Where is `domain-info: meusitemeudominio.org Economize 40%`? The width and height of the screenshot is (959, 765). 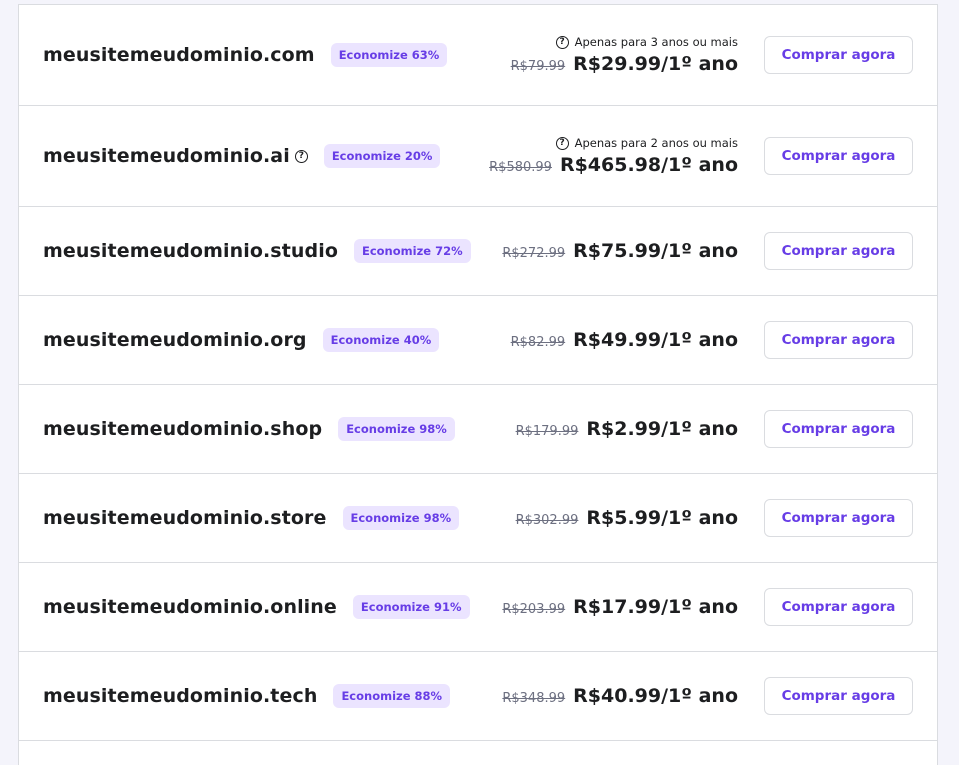 domain-info: meusitemeudominio.org Economize 40% is located at coordinates (241, 340).